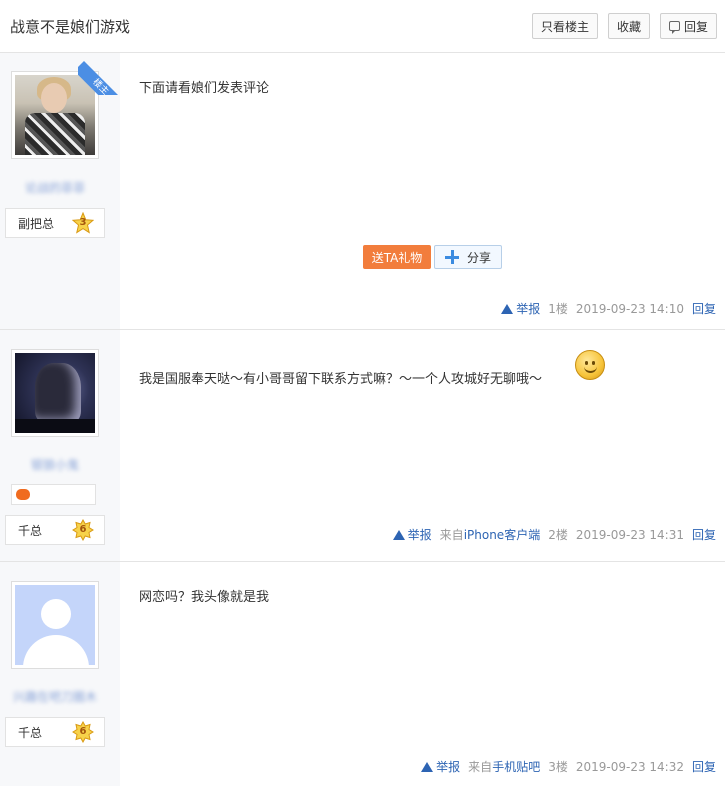 The image size is (725, 786). Describe the element at coordinates (558, 309) in the screenshot. I see `floor-number: 1楼` at that location.